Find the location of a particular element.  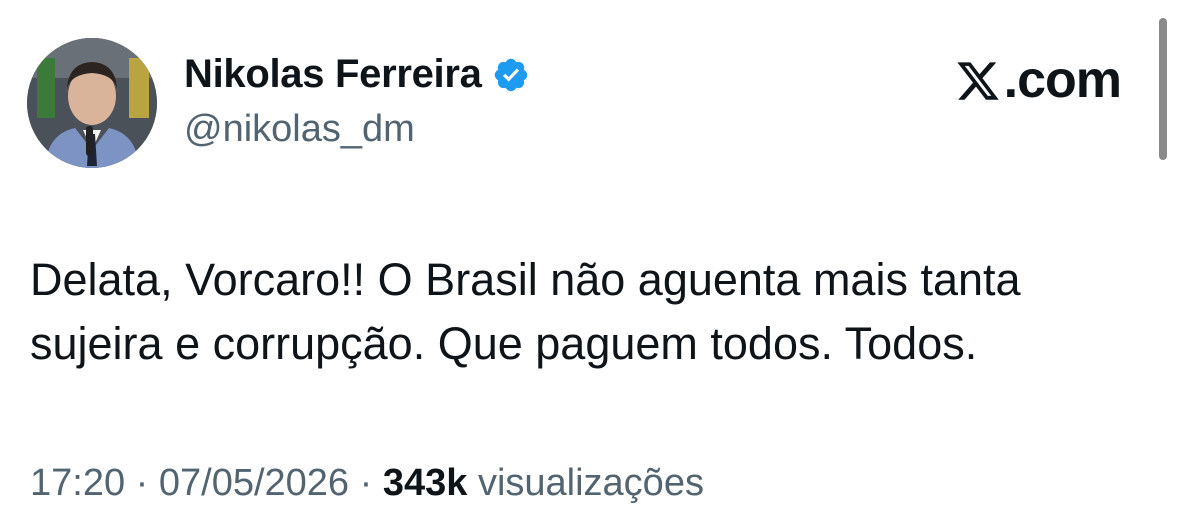

author-name-row: Nikolas Ferreira is located at coordinates (357, 74).